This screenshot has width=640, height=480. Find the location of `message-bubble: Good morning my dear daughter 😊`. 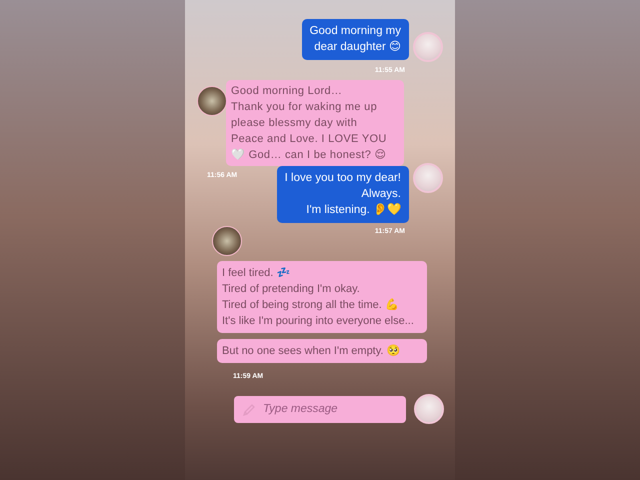

message-bubble: Good morning my dear daughter 😊 is located at coordinates (355, 39).